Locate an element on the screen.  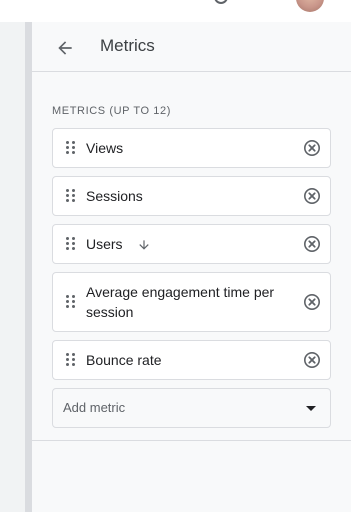
page-title: Metrics is located at coordinates (127, 45).